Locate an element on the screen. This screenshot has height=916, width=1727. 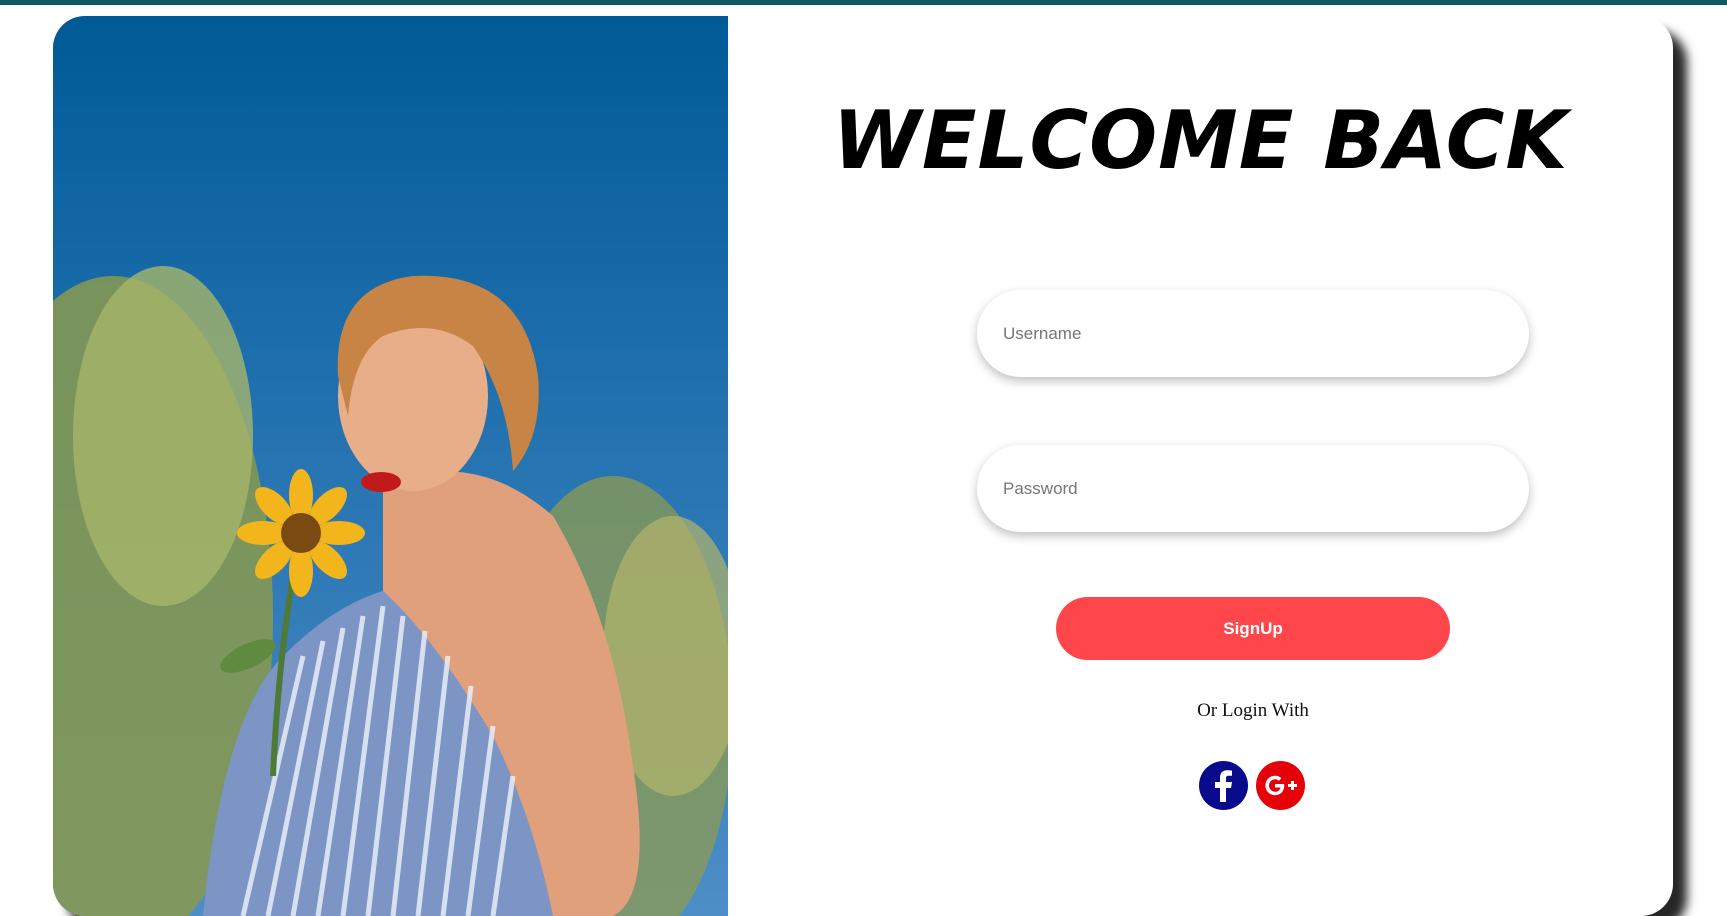
google-plus-icon is located at coordinates (1281, 785).